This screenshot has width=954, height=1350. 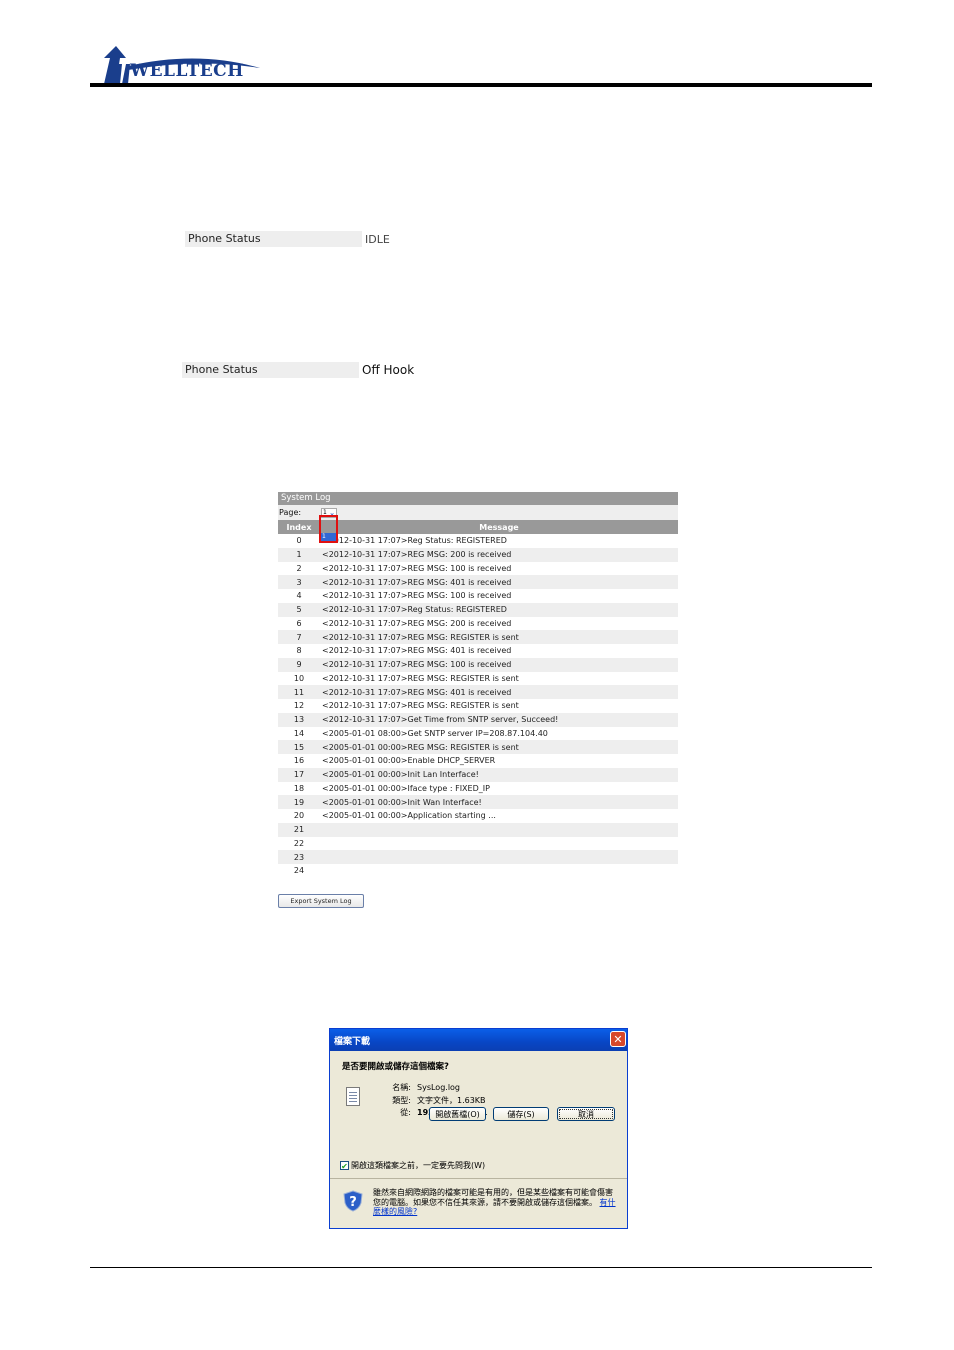 What do you see at coordinates (586, 1114) in the screenshot?
I see `cancel-button: 取消` at bounding box center [586, 1114].